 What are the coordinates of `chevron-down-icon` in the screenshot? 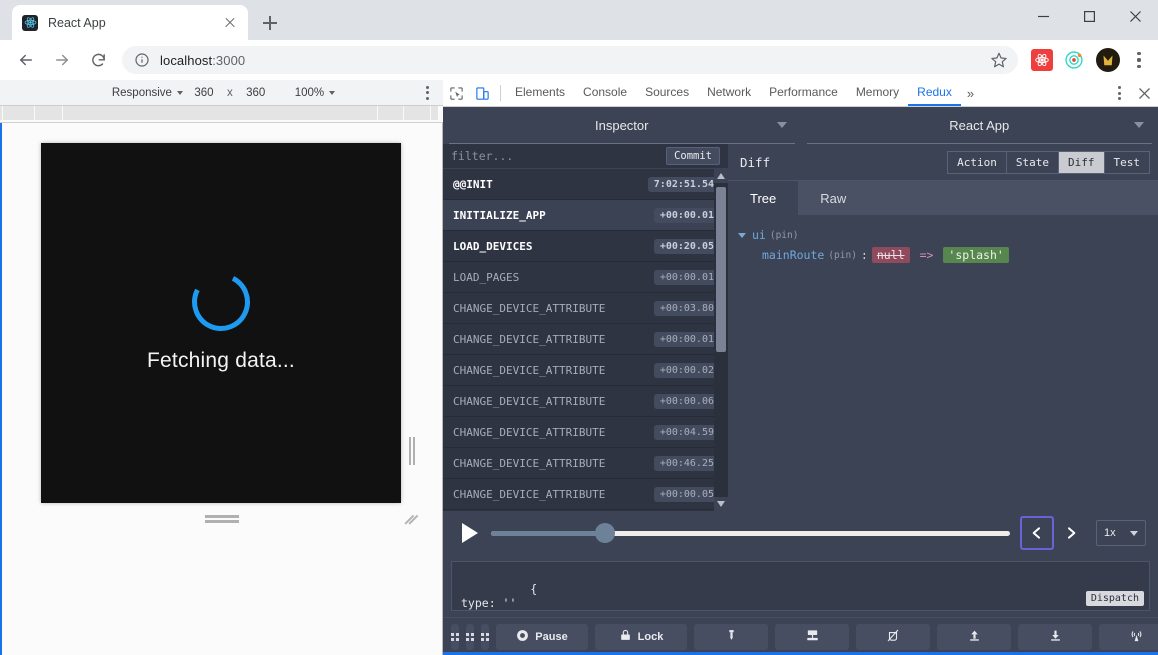 It's located at (742, 235).